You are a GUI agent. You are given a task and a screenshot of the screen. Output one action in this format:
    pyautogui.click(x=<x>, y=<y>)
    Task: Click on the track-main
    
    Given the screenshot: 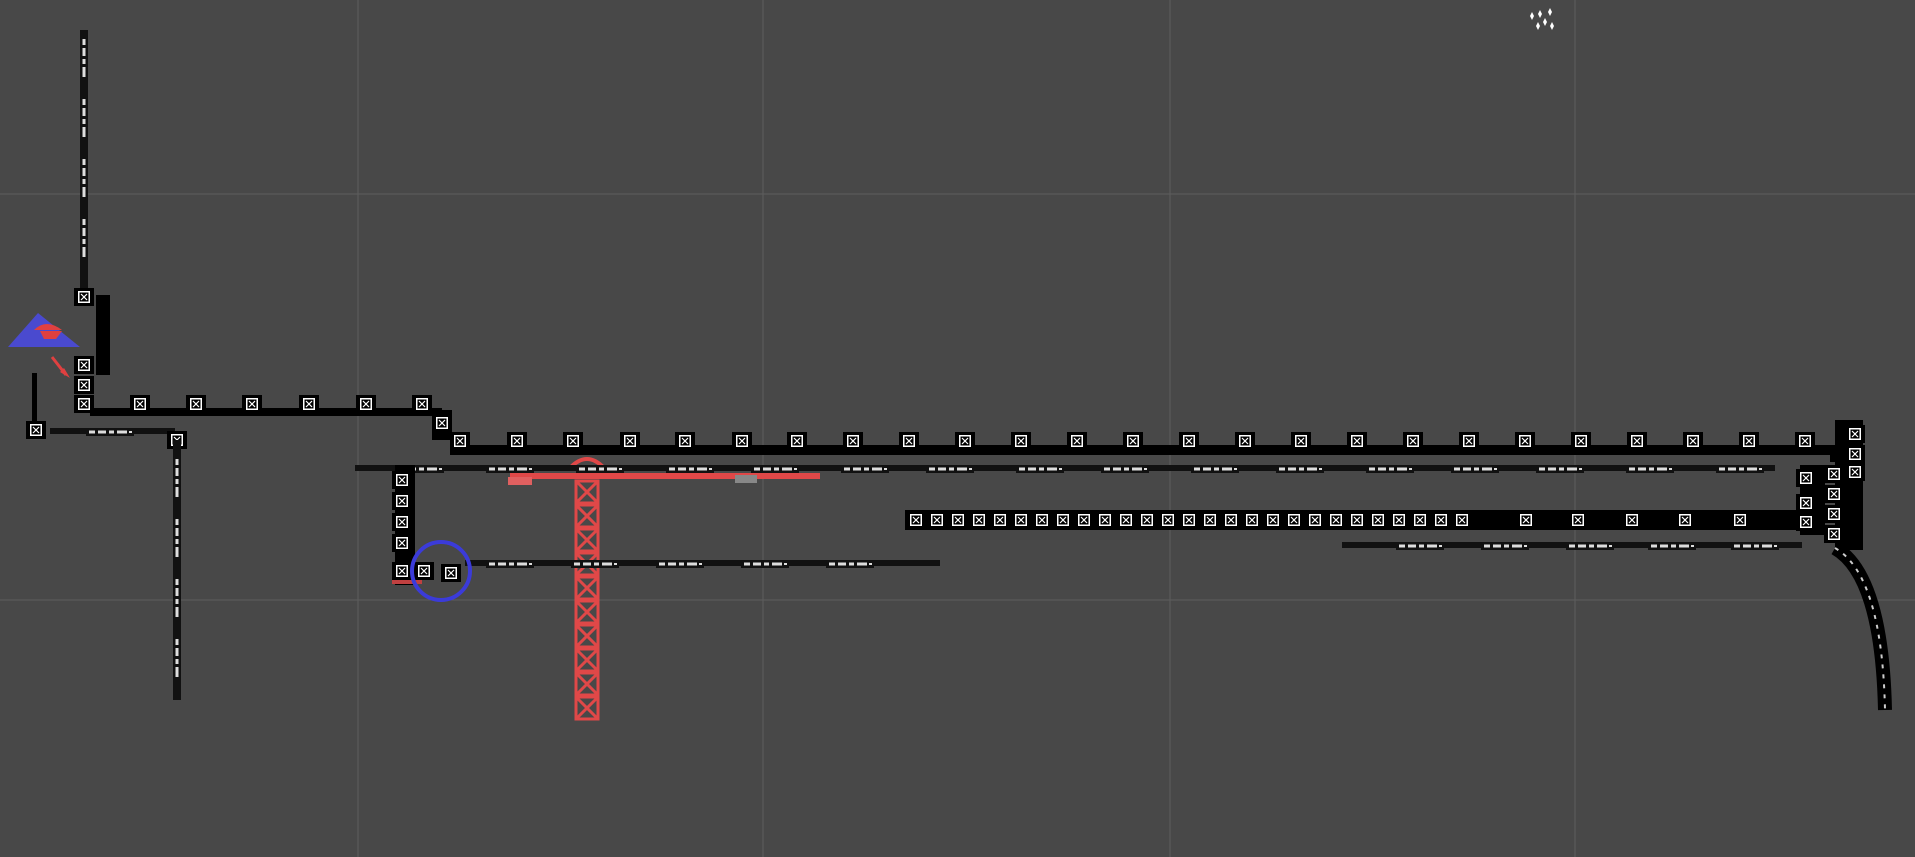 What is the action you would take?
    pyautogui.click(x=1157, y=485)
    